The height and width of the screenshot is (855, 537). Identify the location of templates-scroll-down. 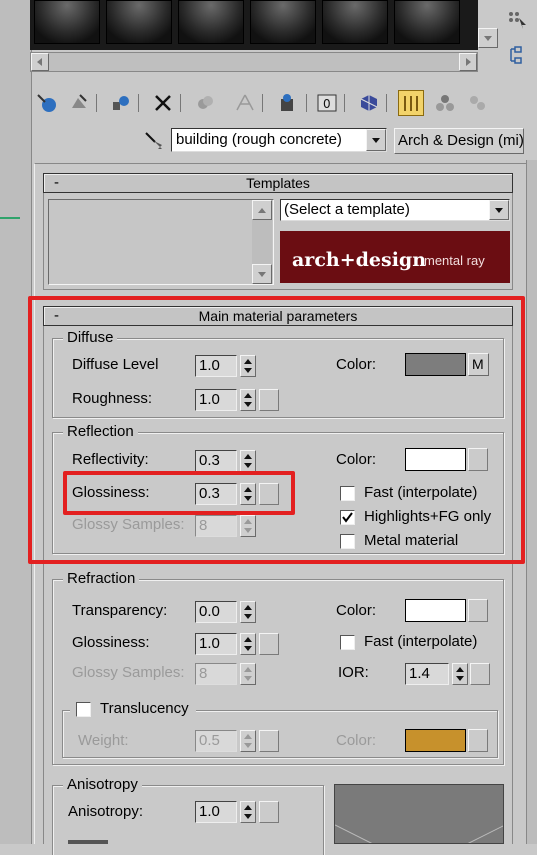
(262, 274).